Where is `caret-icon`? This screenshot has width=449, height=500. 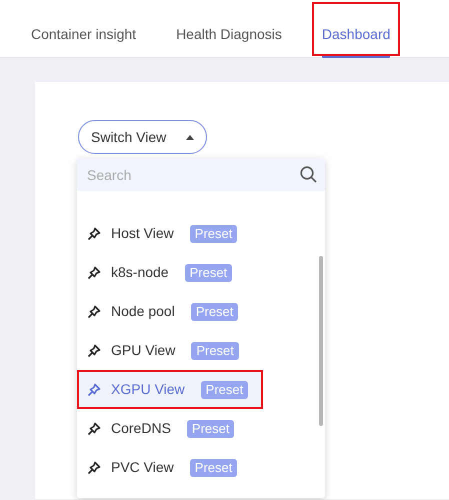 caret-icon is located at coordinates (190, 137).